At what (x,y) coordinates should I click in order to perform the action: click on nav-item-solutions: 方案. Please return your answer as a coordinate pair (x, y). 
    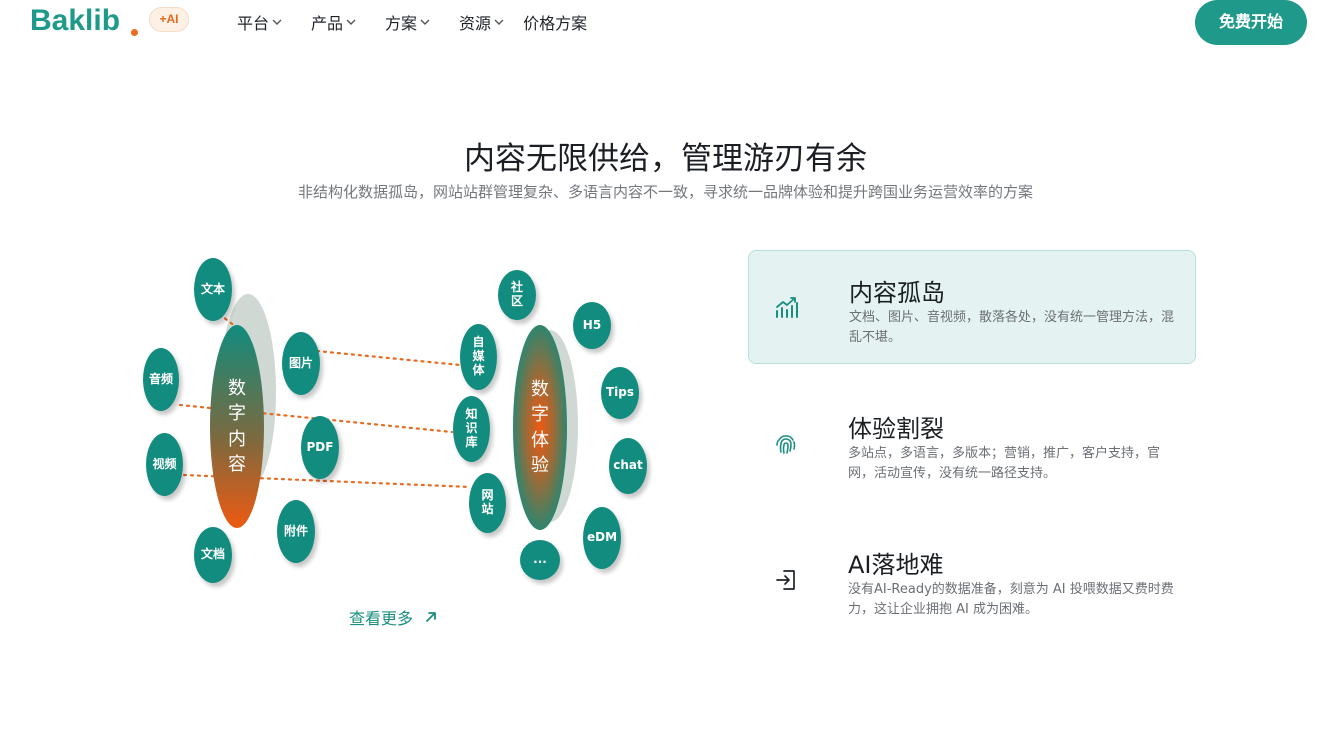
    Looking at the image, I should click on (408, 22).